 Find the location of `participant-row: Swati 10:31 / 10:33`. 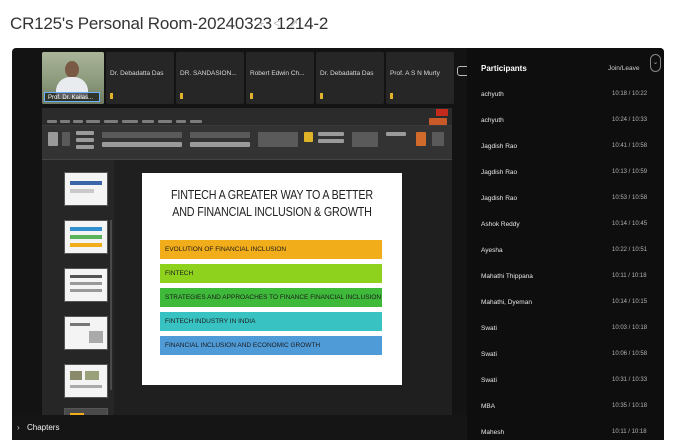

participant-row: Swati 10:31 / 10:33 is located at coordinates (566, 383).